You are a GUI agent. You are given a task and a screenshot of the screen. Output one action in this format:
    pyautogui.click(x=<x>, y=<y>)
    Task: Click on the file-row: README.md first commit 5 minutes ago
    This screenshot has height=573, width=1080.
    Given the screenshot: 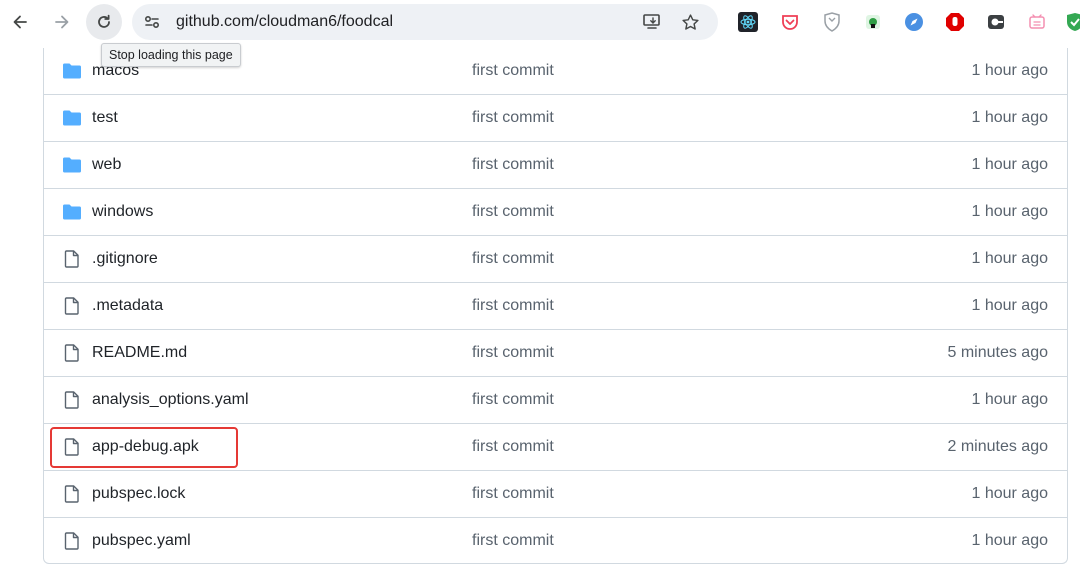 What is the action you would take?
    pyautogui.click(x=555, y=353)
    